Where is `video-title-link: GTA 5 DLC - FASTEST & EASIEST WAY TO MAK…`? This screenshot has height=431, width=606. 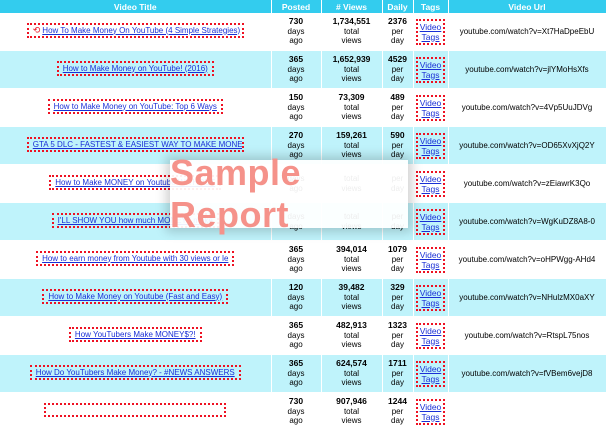
video-title-link: GTA 5 DLC - FASTEST & EASIEST WAY TO MAK… is located at coordinates (137, 144).